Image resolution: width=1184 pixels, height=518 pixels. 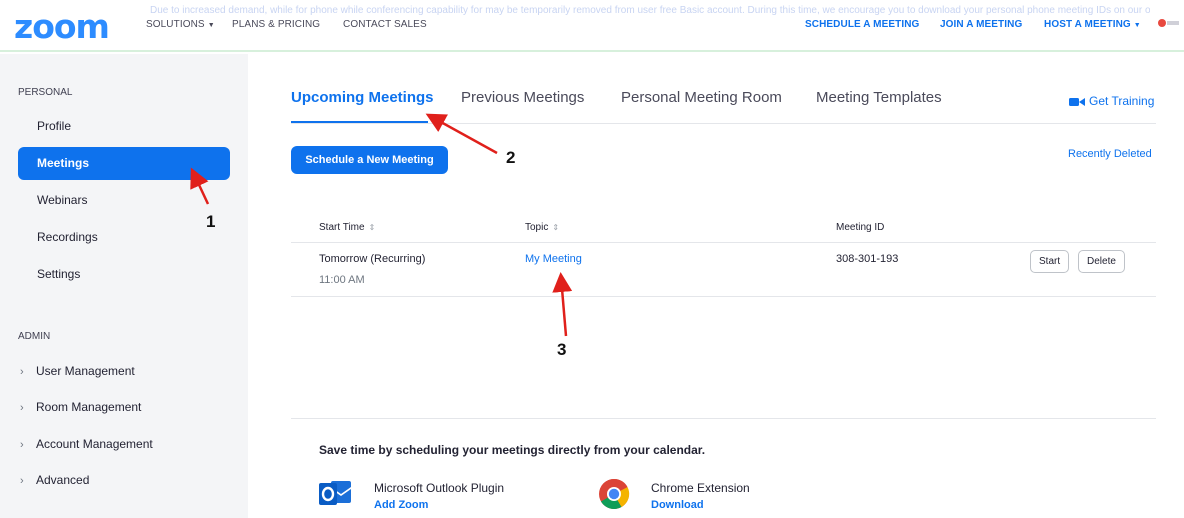 I want to click on sidebar-item-recordings: Recordings, so click(x=124, y=237).